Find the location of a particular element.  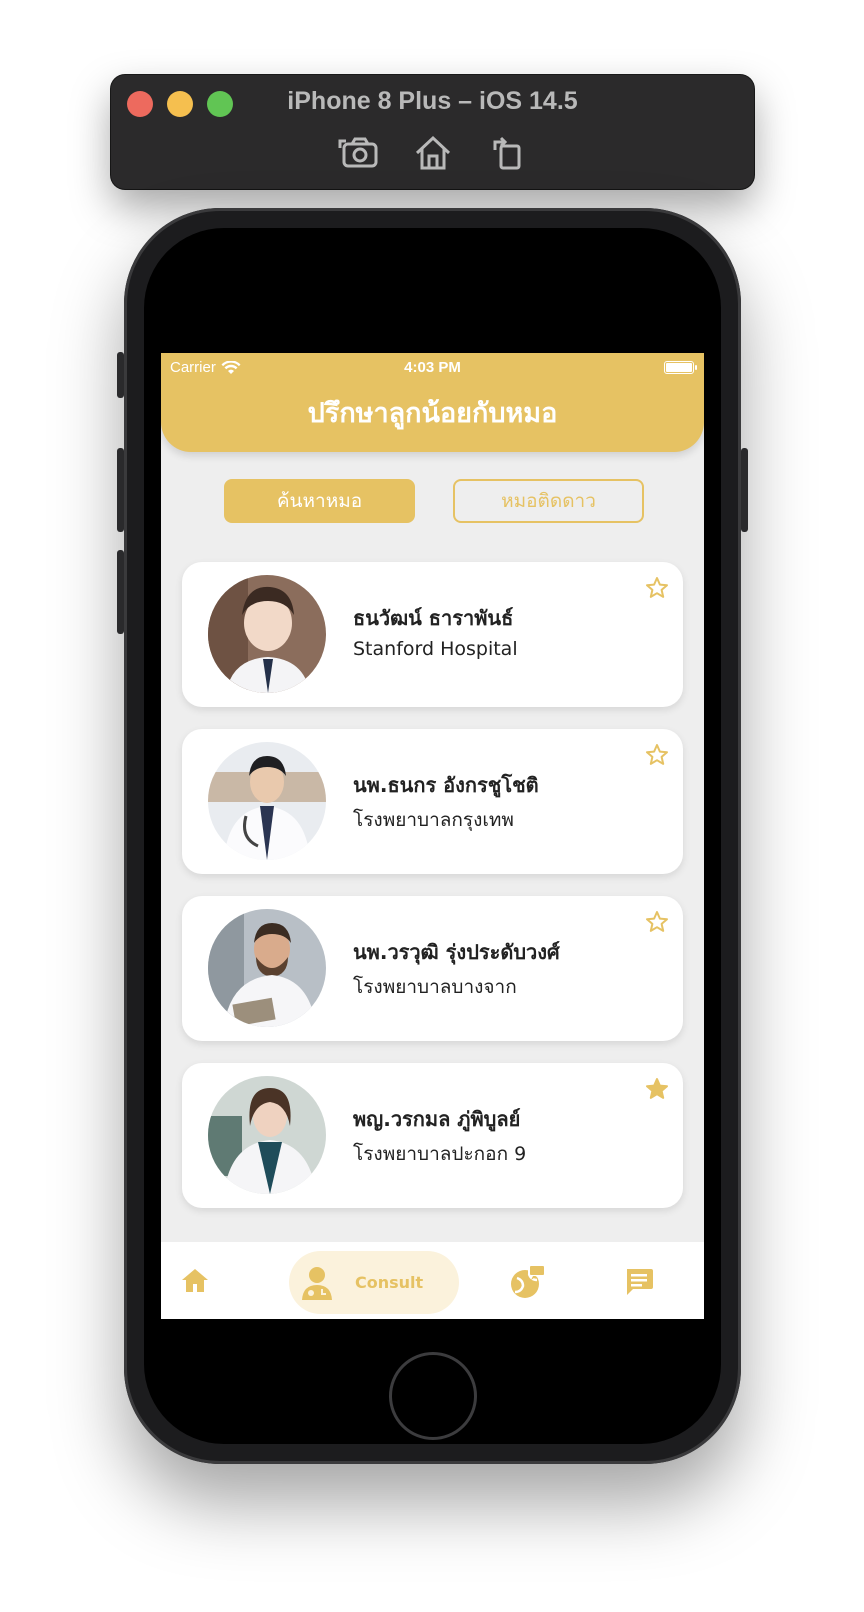

simulator-title-bar: iPhone 8 Plus – iOS 14.5 is located at coordinates (432, 132).